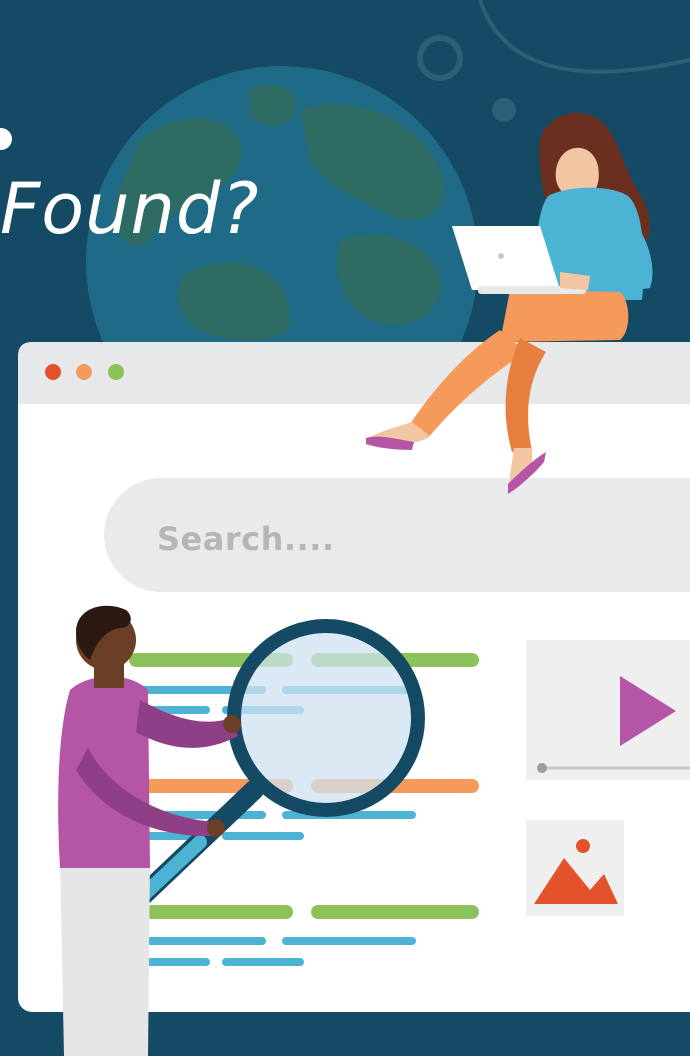  What do you see at coordinates (504, 110) in the screenshot?
I see `decorative-bubble` at bounding box center [504, 110].